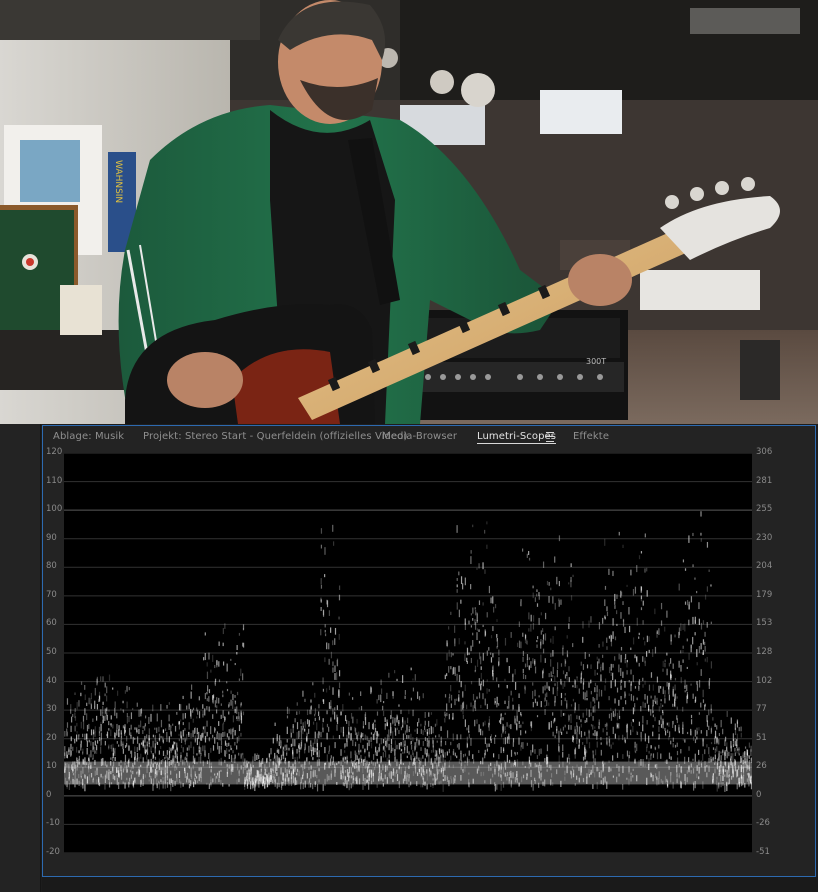 Image resolution: width=818 pixels, height=892 pixels. Describe the element at coordinates (763, 823) in the screenshot. I see `code-tick-label: -26` at that location.